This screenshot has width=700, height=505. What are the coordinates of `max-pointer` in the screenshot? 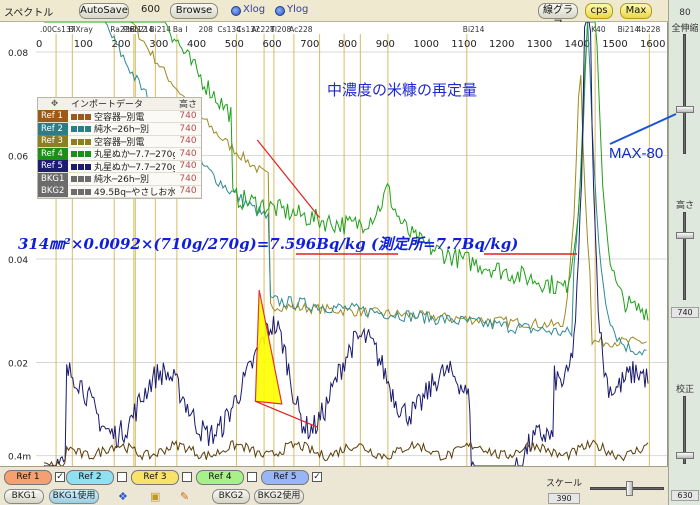 It's located at (643, 129).